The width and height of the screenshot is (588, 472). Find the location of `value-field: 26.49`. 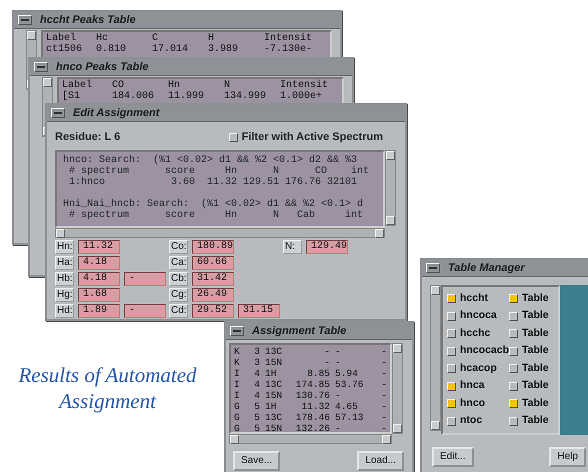

value-field: 26.49 is located at coordinates (213, 295).